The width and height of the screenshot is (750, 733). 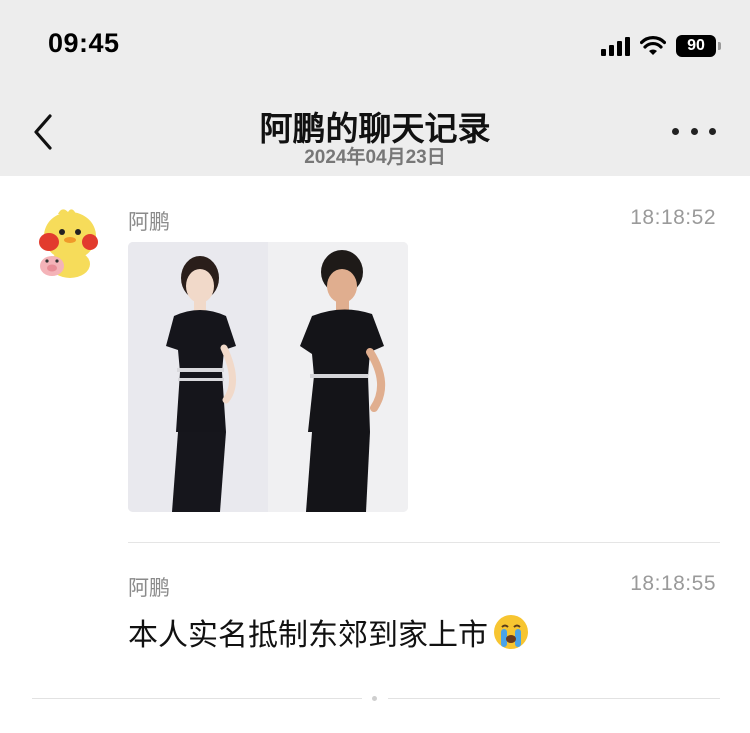 What do you see at coordinates (511, 632) in the screenshot?
I see `crying-face-emoji` at bounding box center [511, 632].